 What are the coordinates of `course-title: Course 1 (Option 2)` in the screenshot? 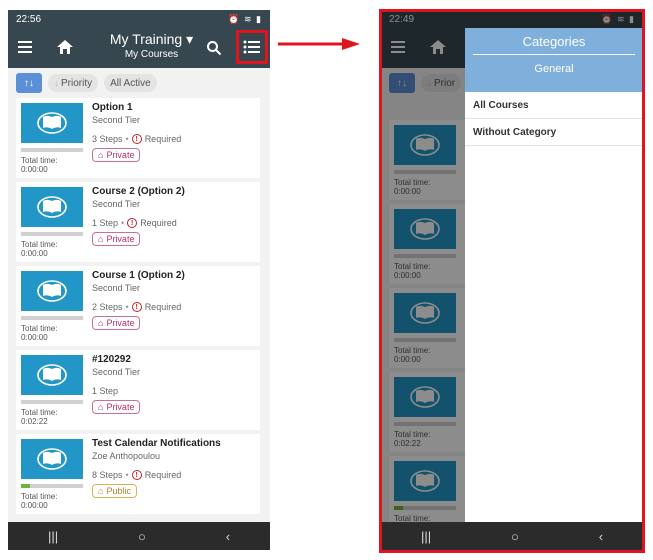 It's located at (138, 275).